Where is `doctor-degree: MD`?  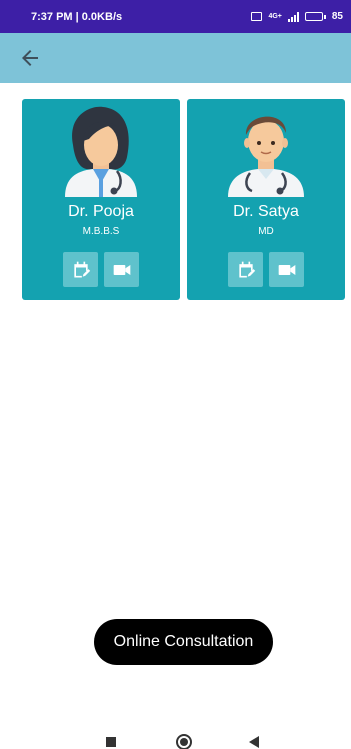 doctor-degree: MD is located at coordinates (266, 231).